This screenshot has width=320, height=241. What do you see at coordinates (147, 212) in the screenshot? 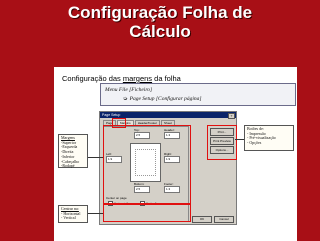
I see `center-on-page-highlight` at bounding box center [147, 212].